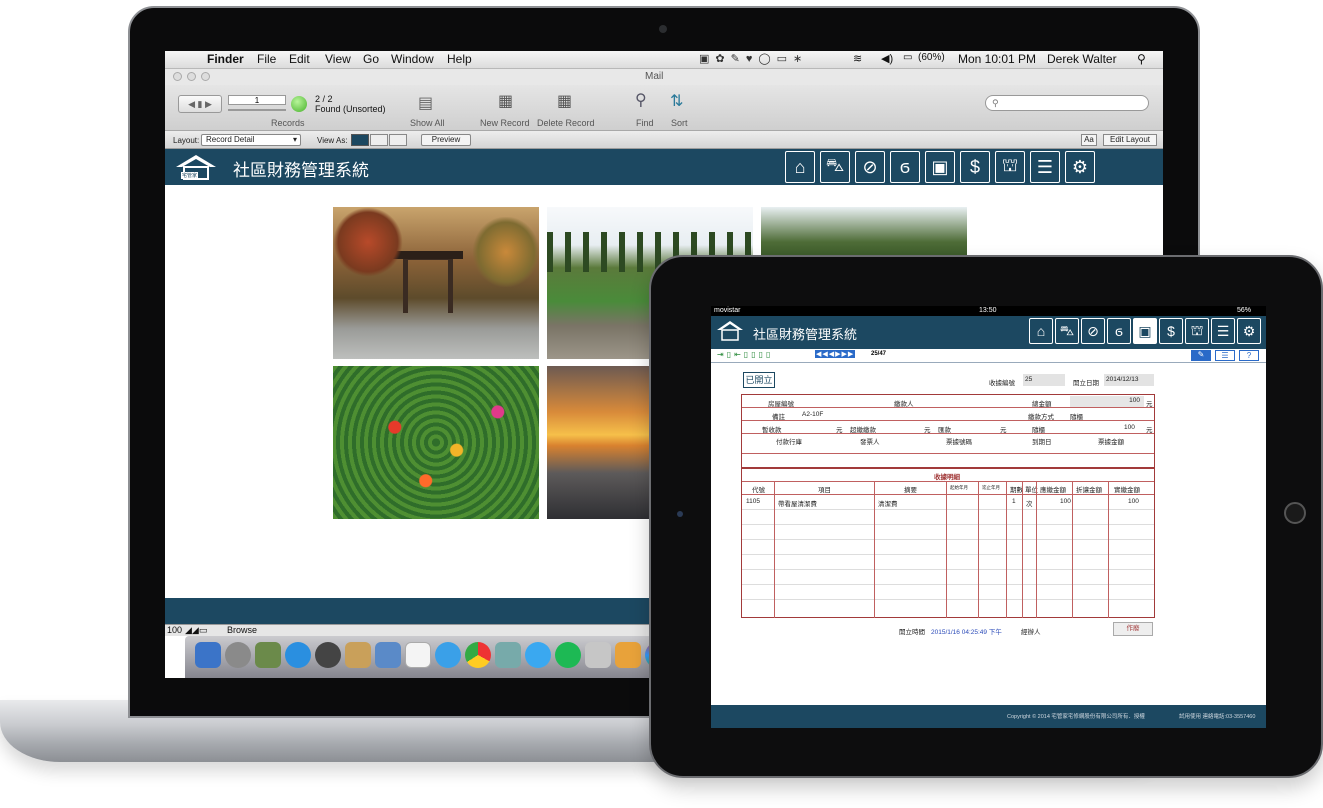 Image resolution: width=1323 pixels, height=808 pixels. I want to click on layout-select: Record Detail, so click(251, 140).